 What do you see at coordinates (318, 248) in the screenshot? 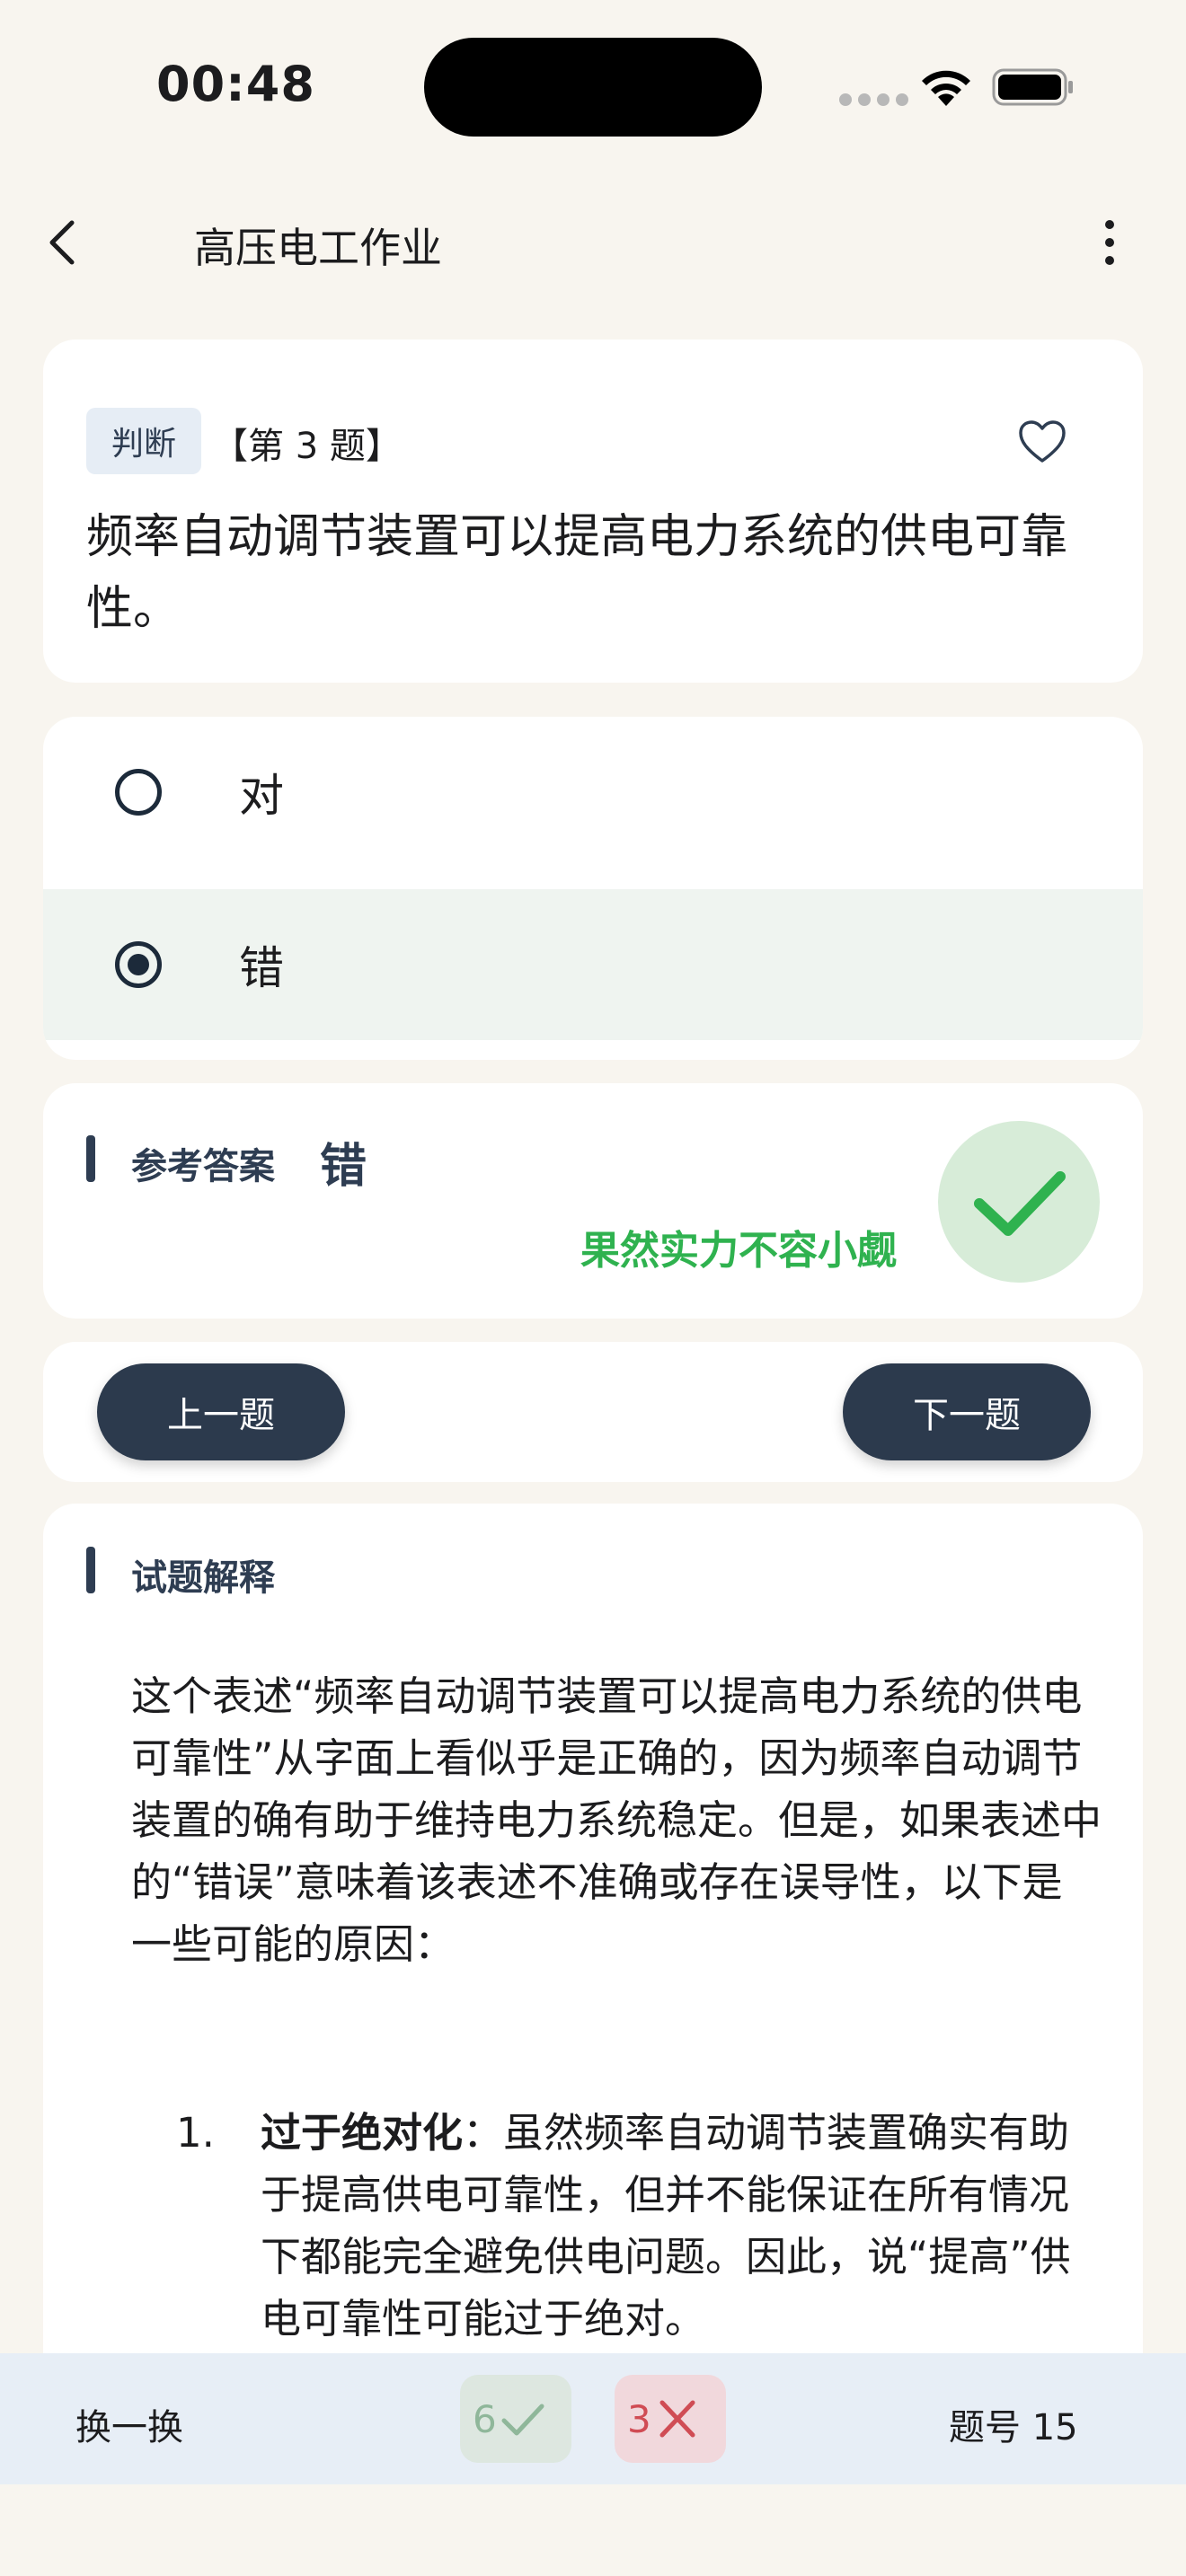
I see `page-title: 高压电工作业` at bounding box center [318, 248].